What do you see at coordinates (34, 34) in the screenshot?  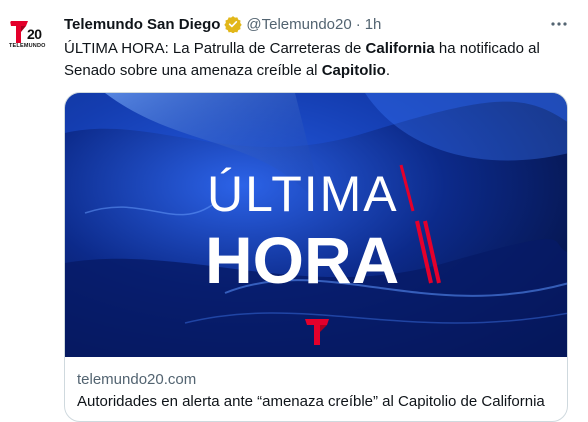 I see `avatar-number: 20` at bounding box center [34, 34].